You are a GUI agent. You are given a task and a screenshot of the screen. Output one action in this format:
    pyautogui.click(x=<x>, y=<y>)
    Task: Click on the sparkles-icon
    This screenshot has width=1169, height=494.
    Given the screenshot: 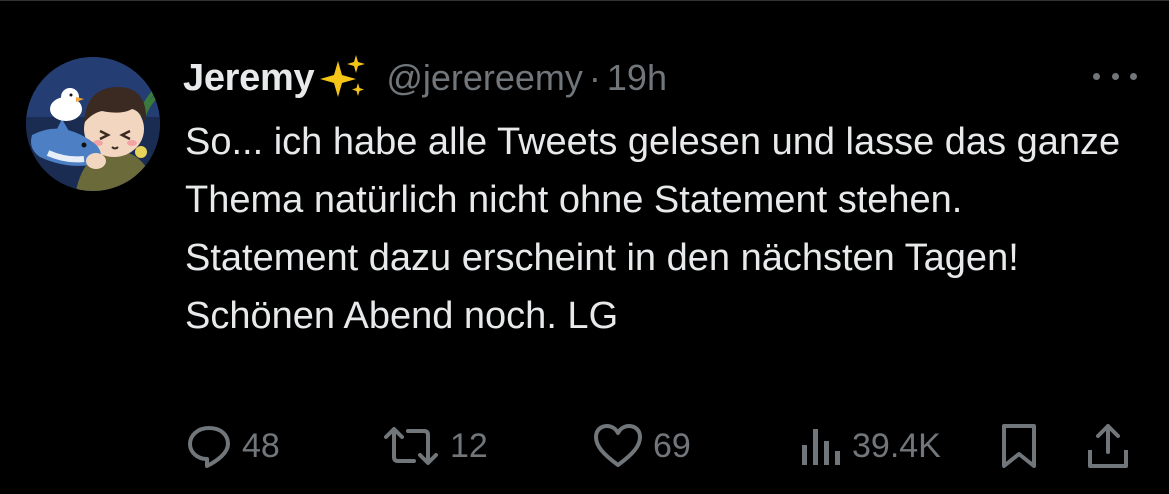 What is the action you would take?
    pyautogui.click(x=343, y=78)
    